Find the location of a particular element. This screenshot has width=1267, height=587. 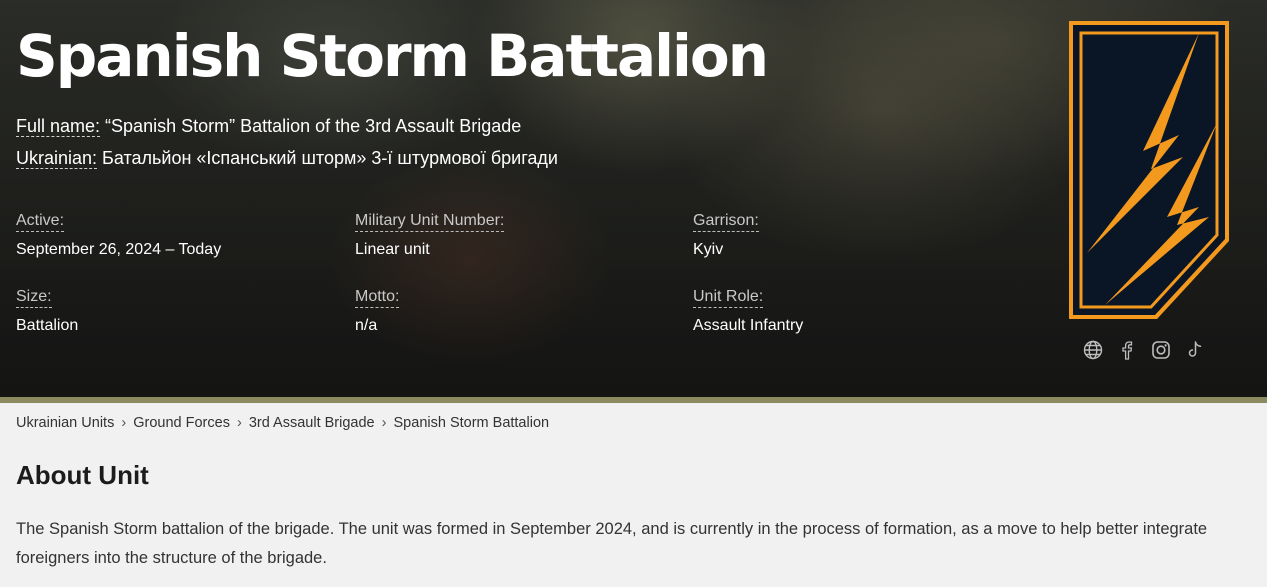

instagram-icon is located at coordinates (1161, 350).